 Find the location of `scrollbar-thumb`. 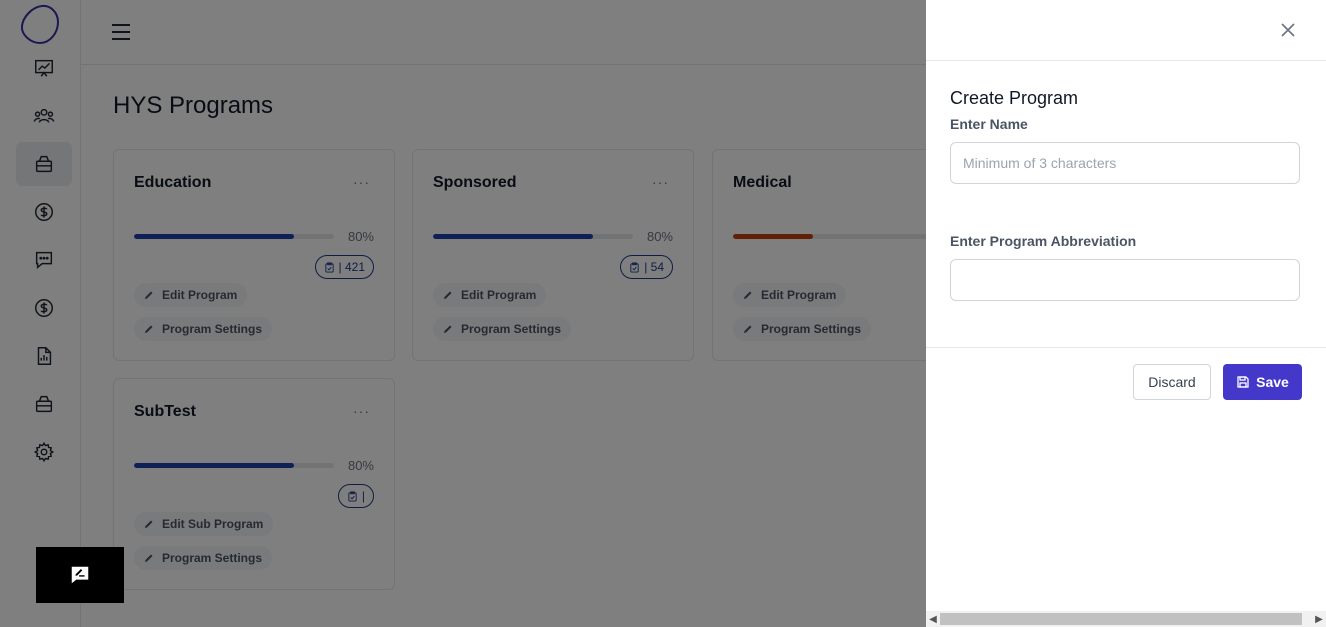

scrollbar-thumb is located at coordinates (1121, 619).